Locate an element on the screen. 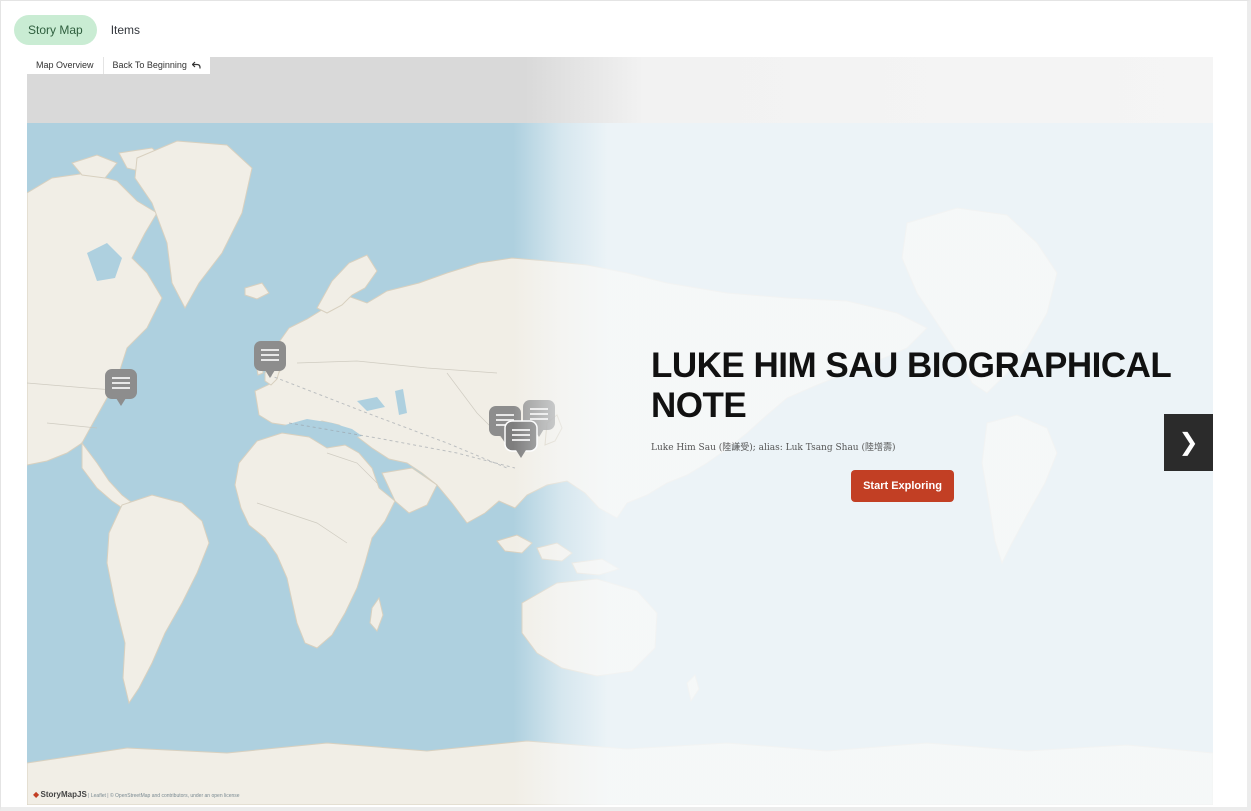 The width and height of the screenshot is (1251, 811). tab-bar: Story Map Items is located at coordinates (84, 30).